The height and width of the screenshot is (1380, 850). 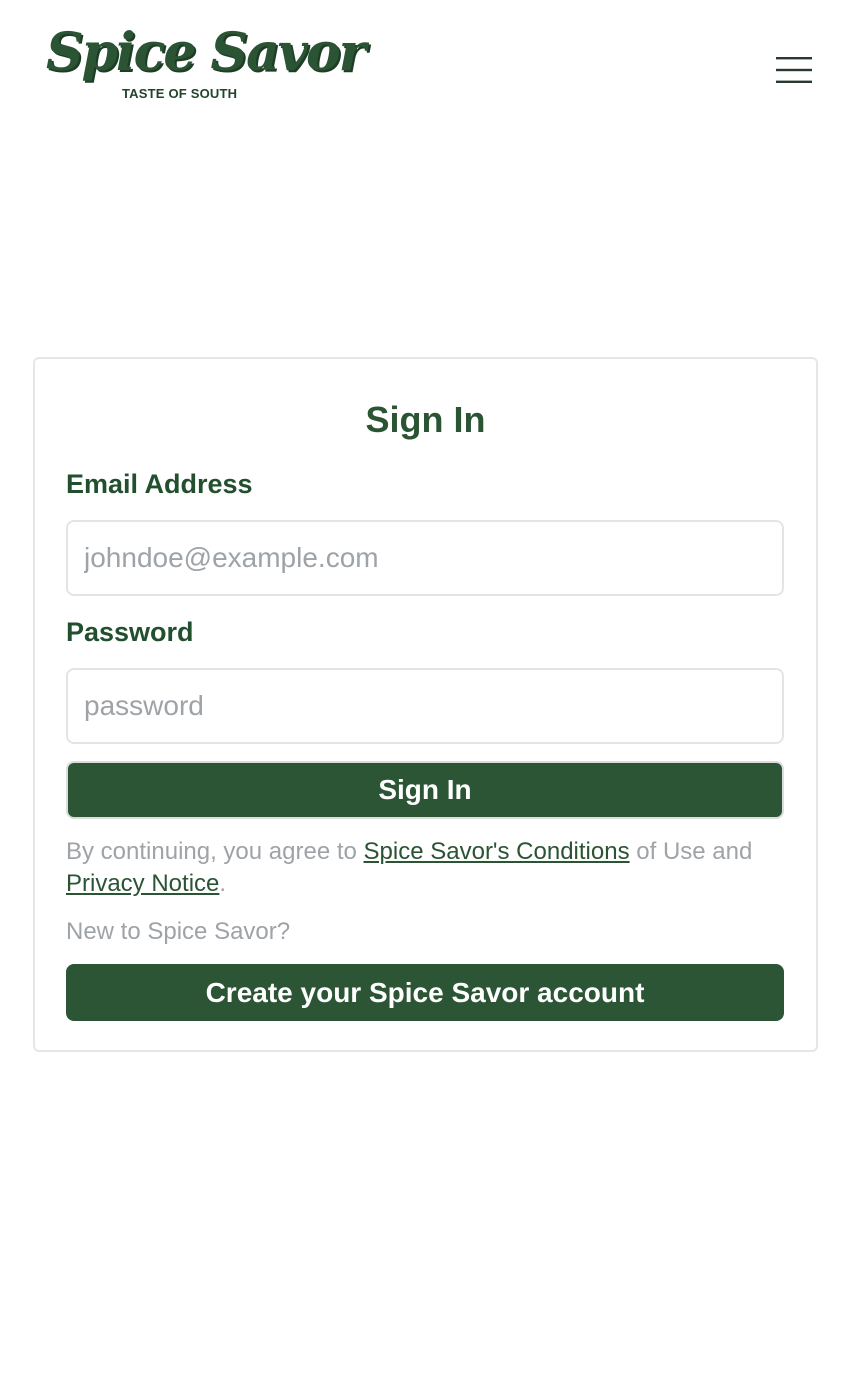 I want to click on create-account-button: Create your Spice Savor account, so click(x=425, y=992).